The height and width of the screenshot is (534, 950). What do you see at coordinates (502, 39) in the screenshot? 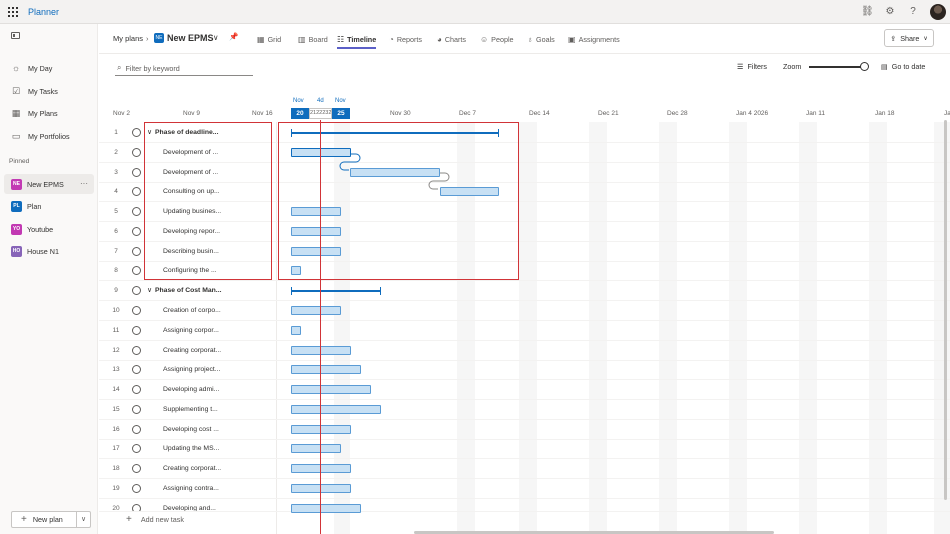
I see `tab-label: People` at bounding box center [502, 39].